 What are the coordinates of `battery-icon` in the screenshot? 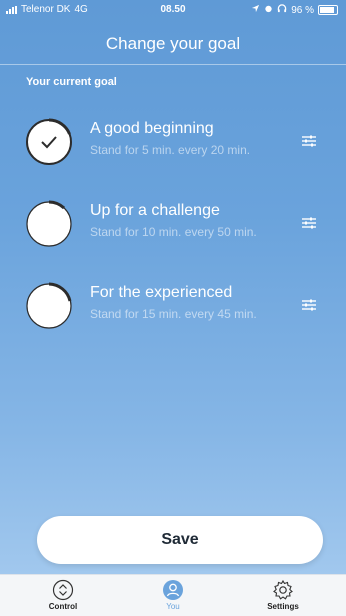 It's located at (328, 10).